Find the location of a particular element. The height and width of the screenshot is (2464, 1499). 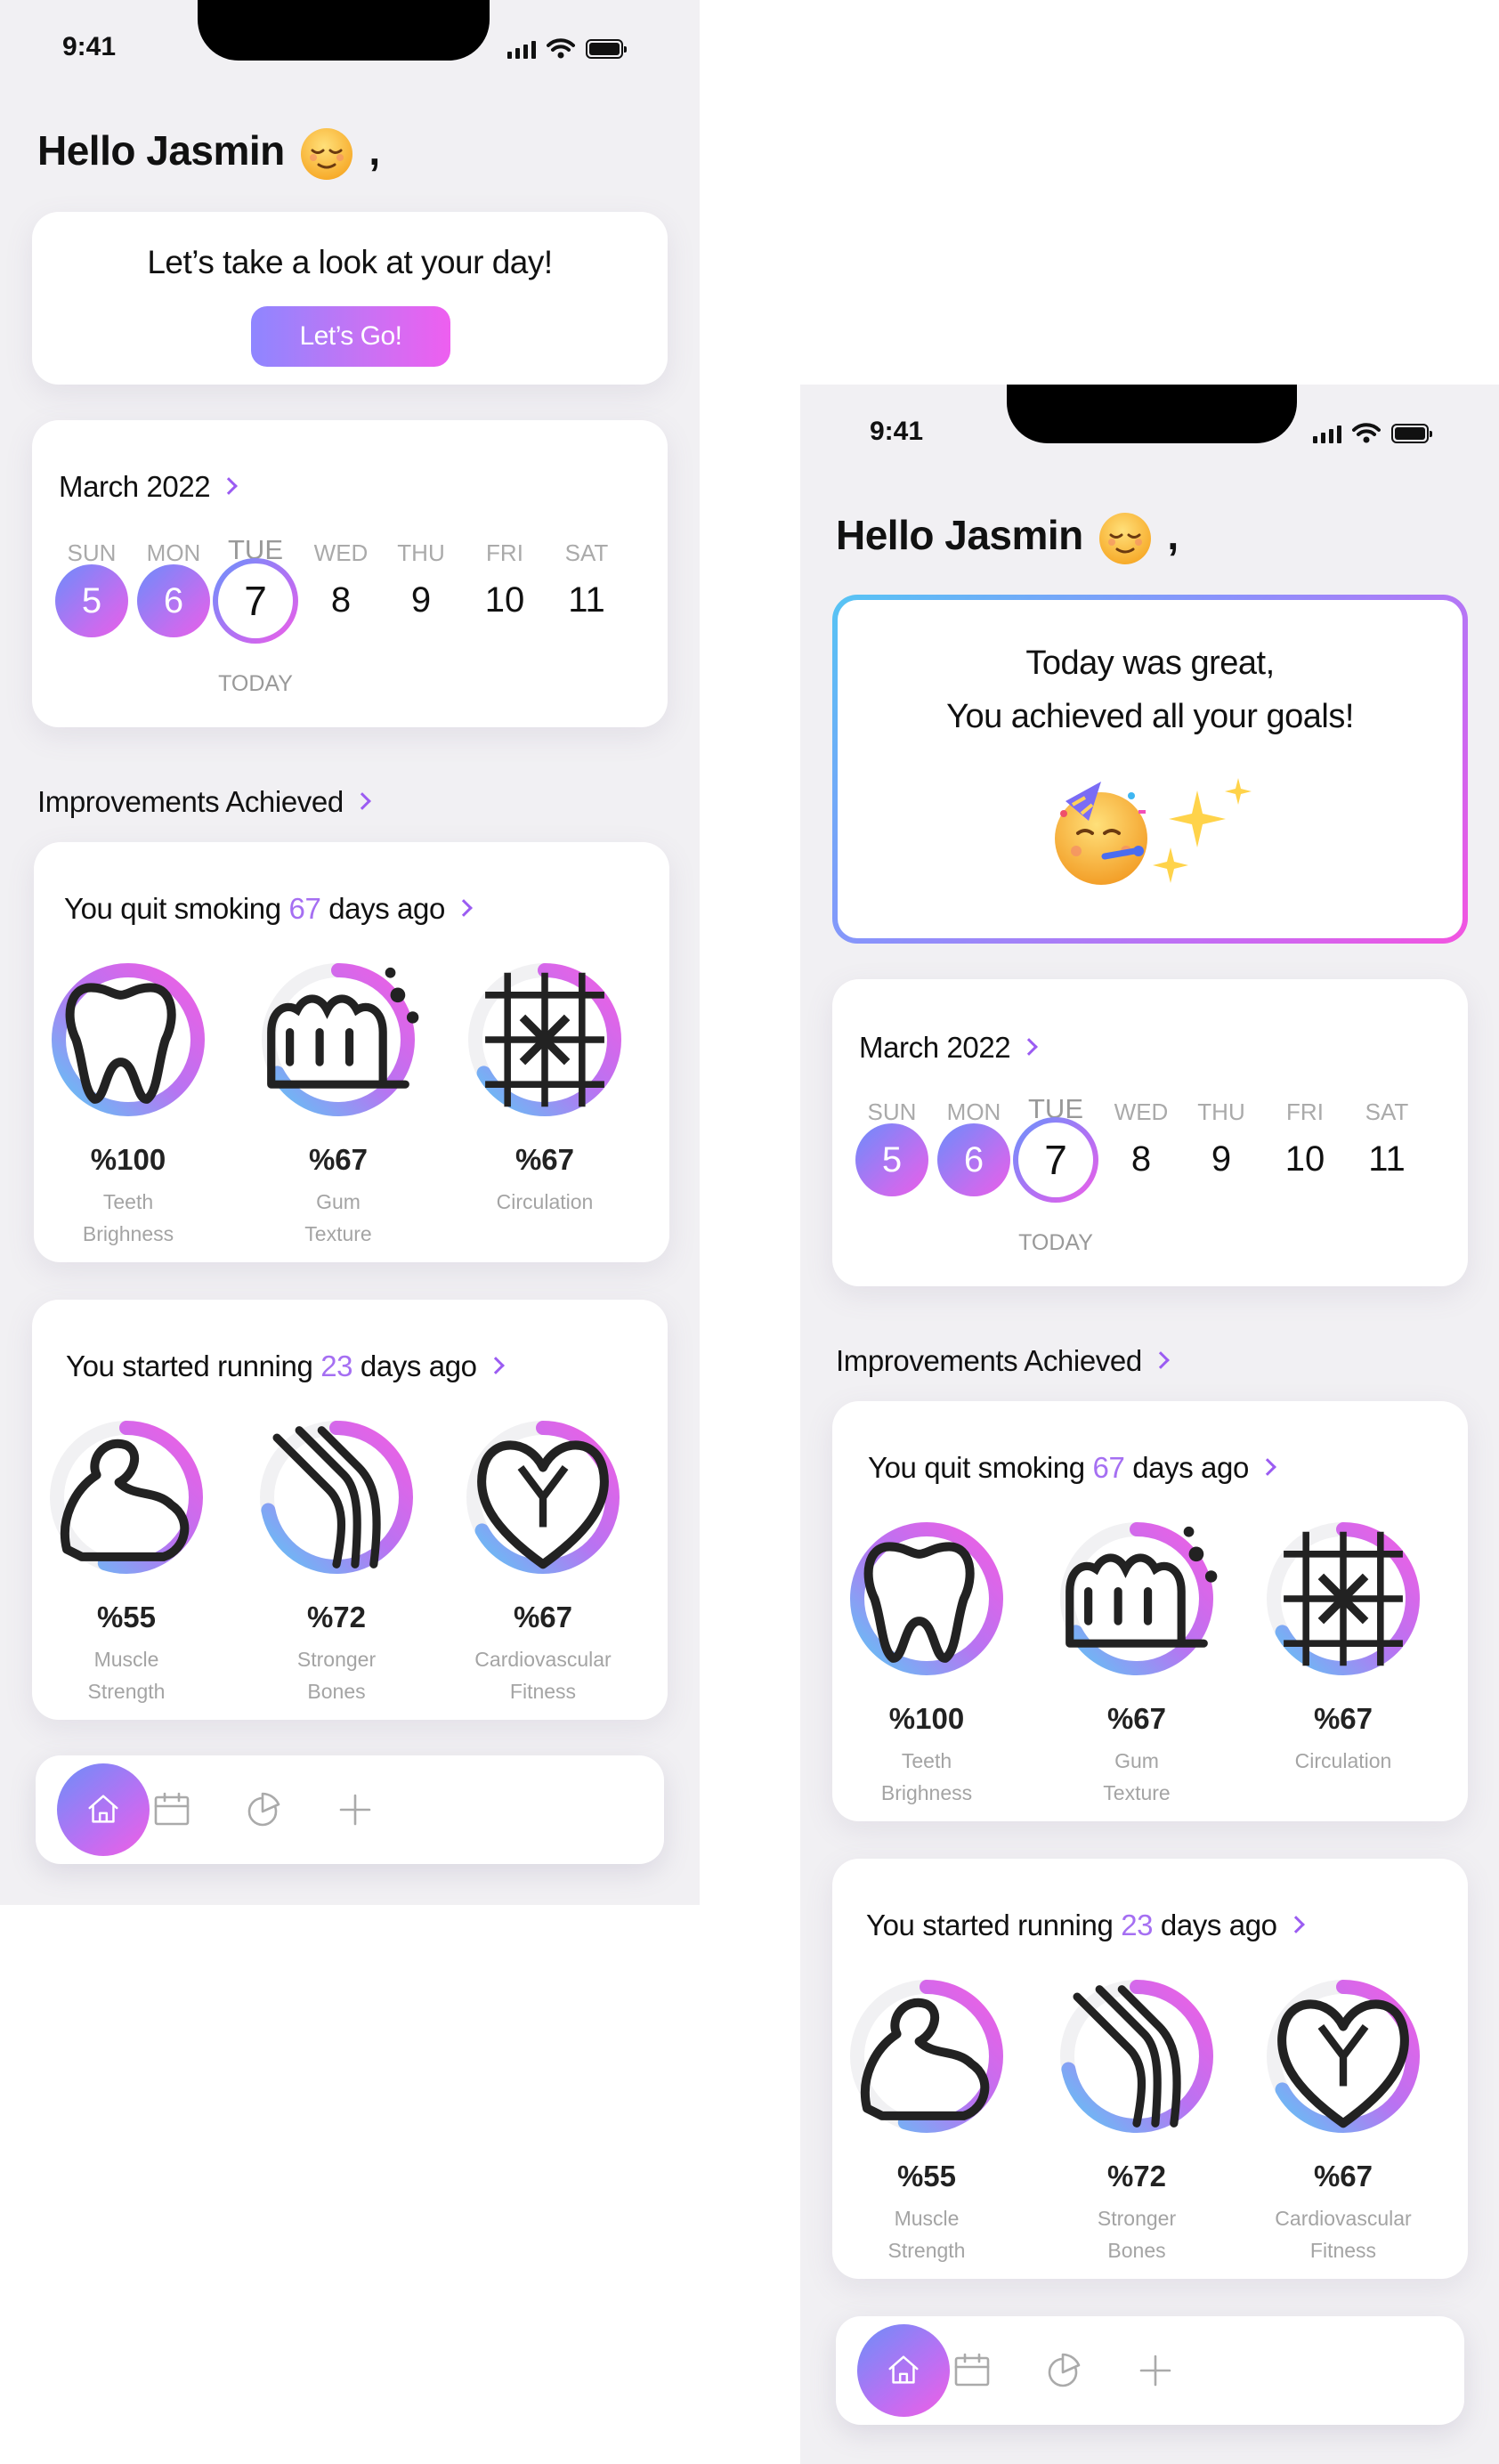

metric-sublabel: Strength is located at coordinates (927, 2250).